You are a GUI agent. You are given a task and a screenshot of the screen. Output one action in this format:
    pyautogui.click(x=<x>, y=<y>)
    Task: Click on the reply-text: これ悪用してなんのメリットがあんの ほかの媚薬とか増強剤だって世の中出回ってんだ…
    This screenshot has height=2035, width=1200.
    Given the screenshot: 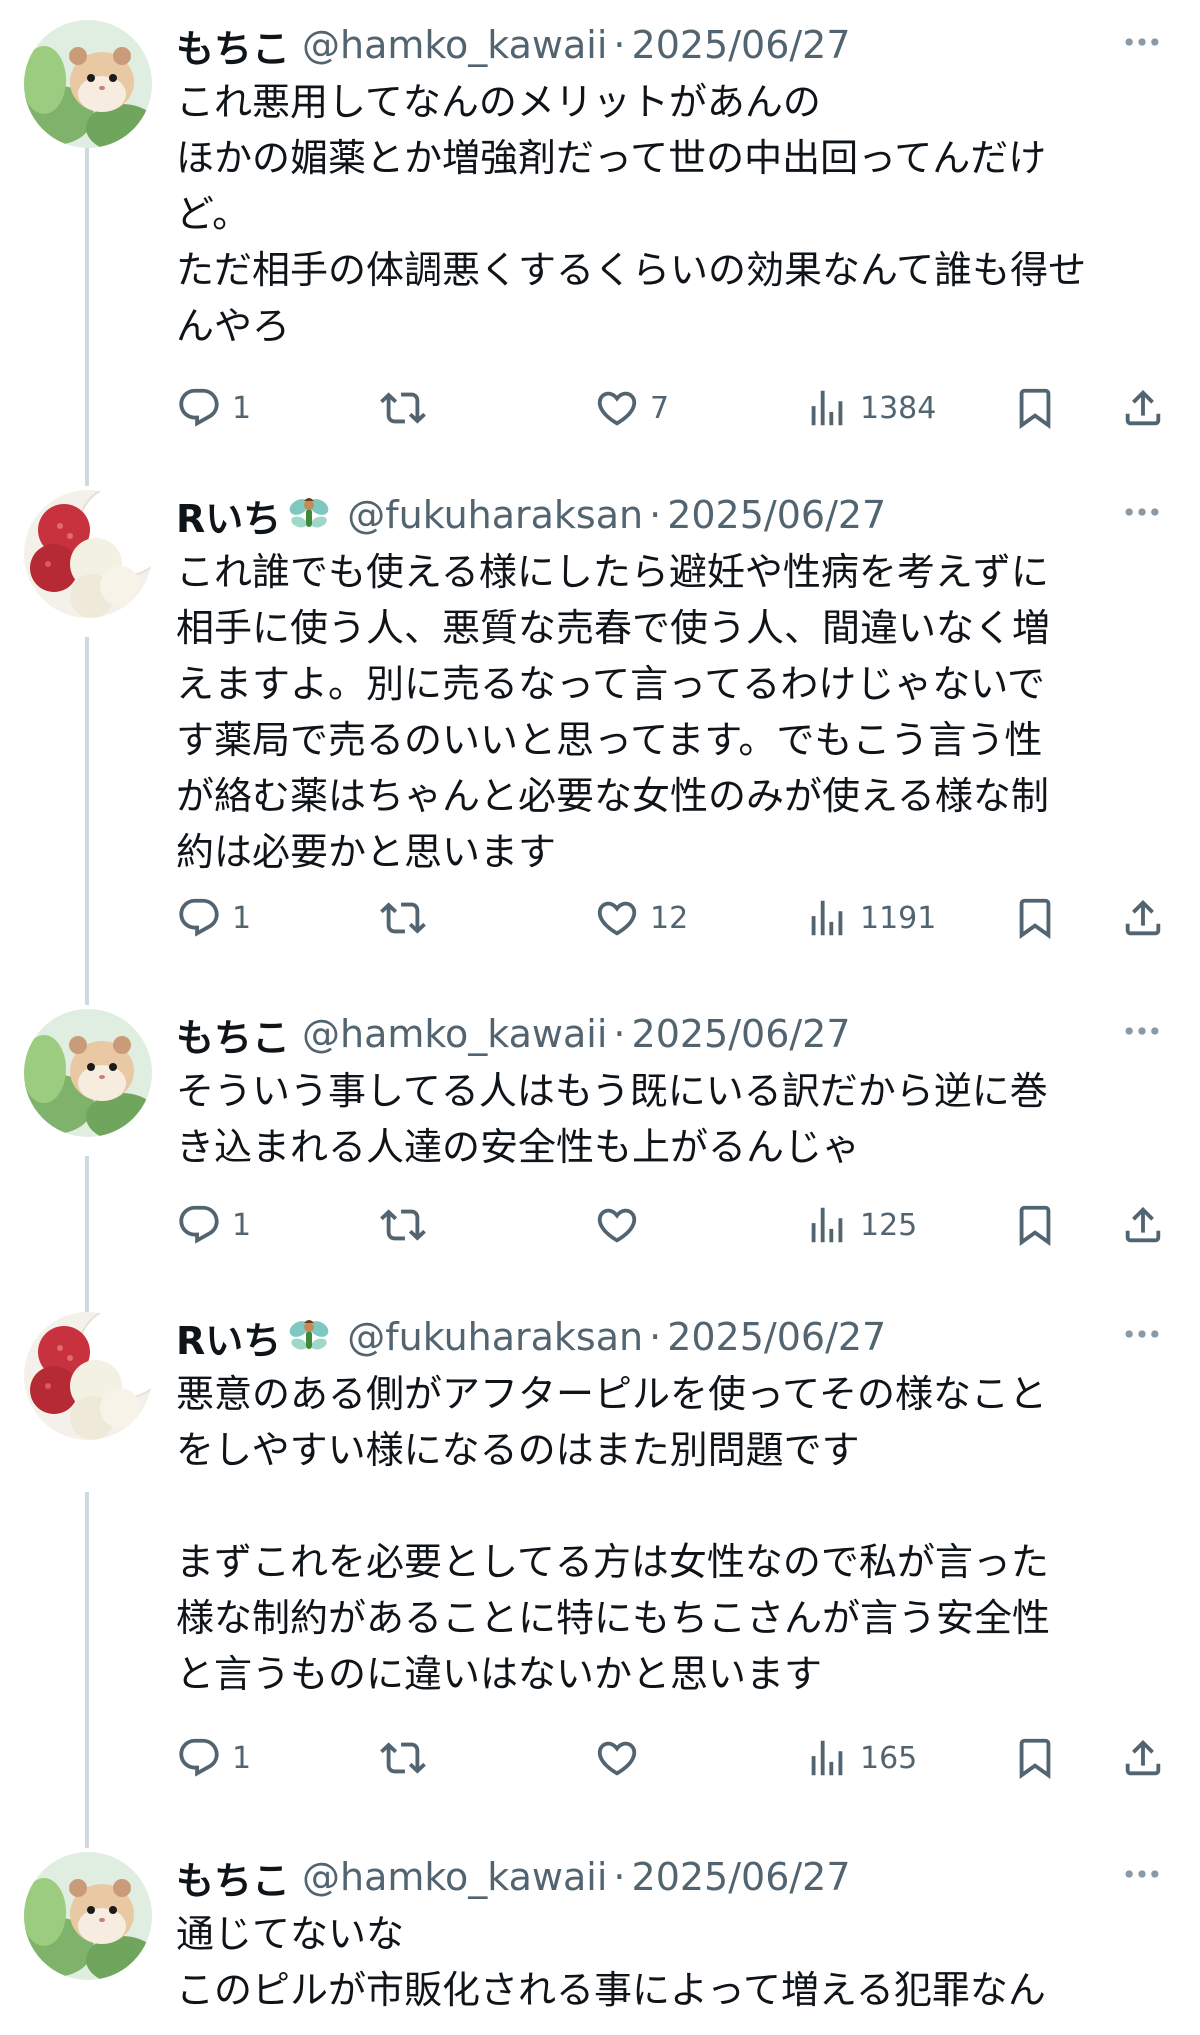 What is the action you would take?
    pyautogui.click(x=631, y=214)
    